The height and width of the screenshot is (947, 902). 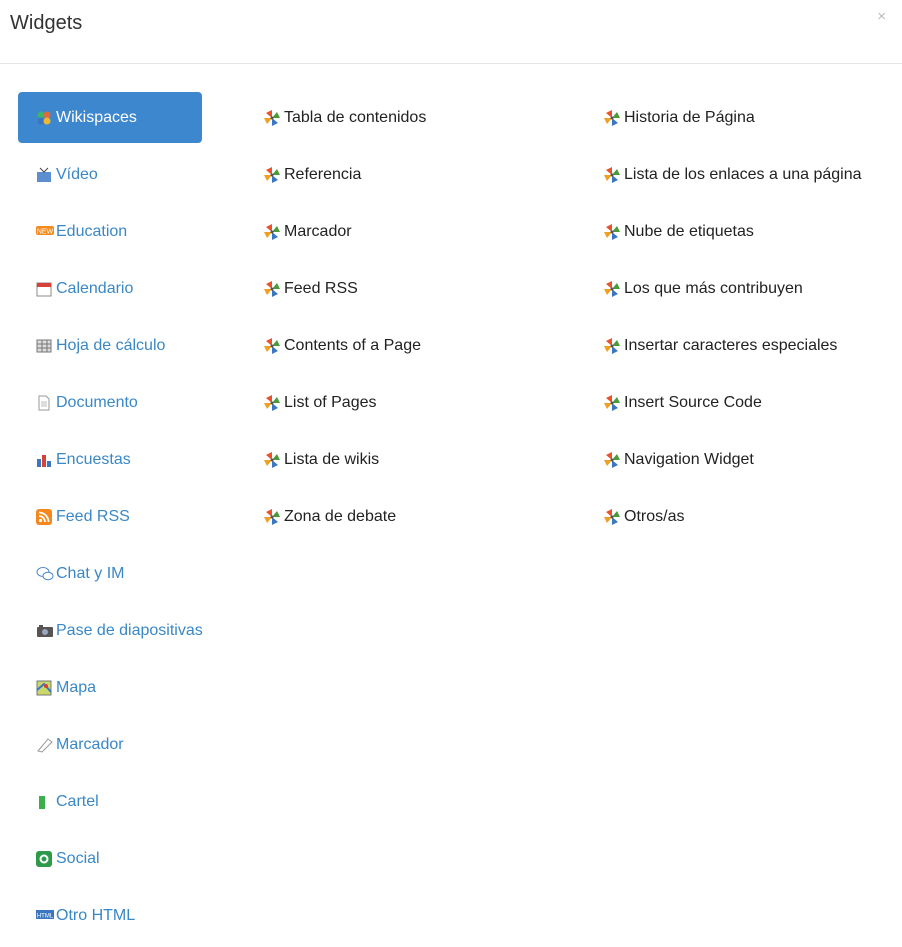 What do you see at coordinates (44, 802) in the screenshot?
I see `banner-icon` at bounding box center [44, 802].